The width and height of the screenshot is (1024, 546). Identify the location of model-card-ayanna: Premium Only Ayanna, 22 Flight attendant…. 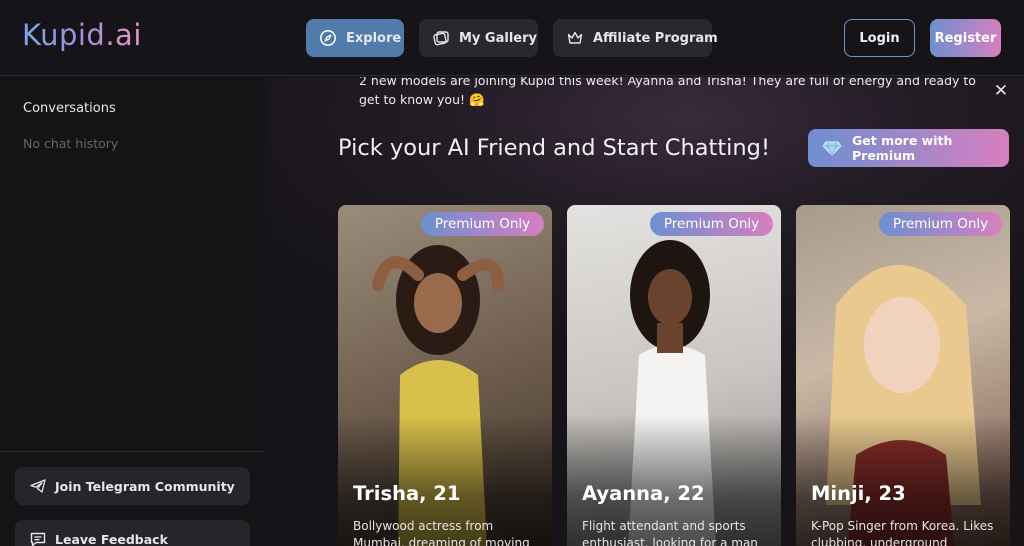
(674, 375).